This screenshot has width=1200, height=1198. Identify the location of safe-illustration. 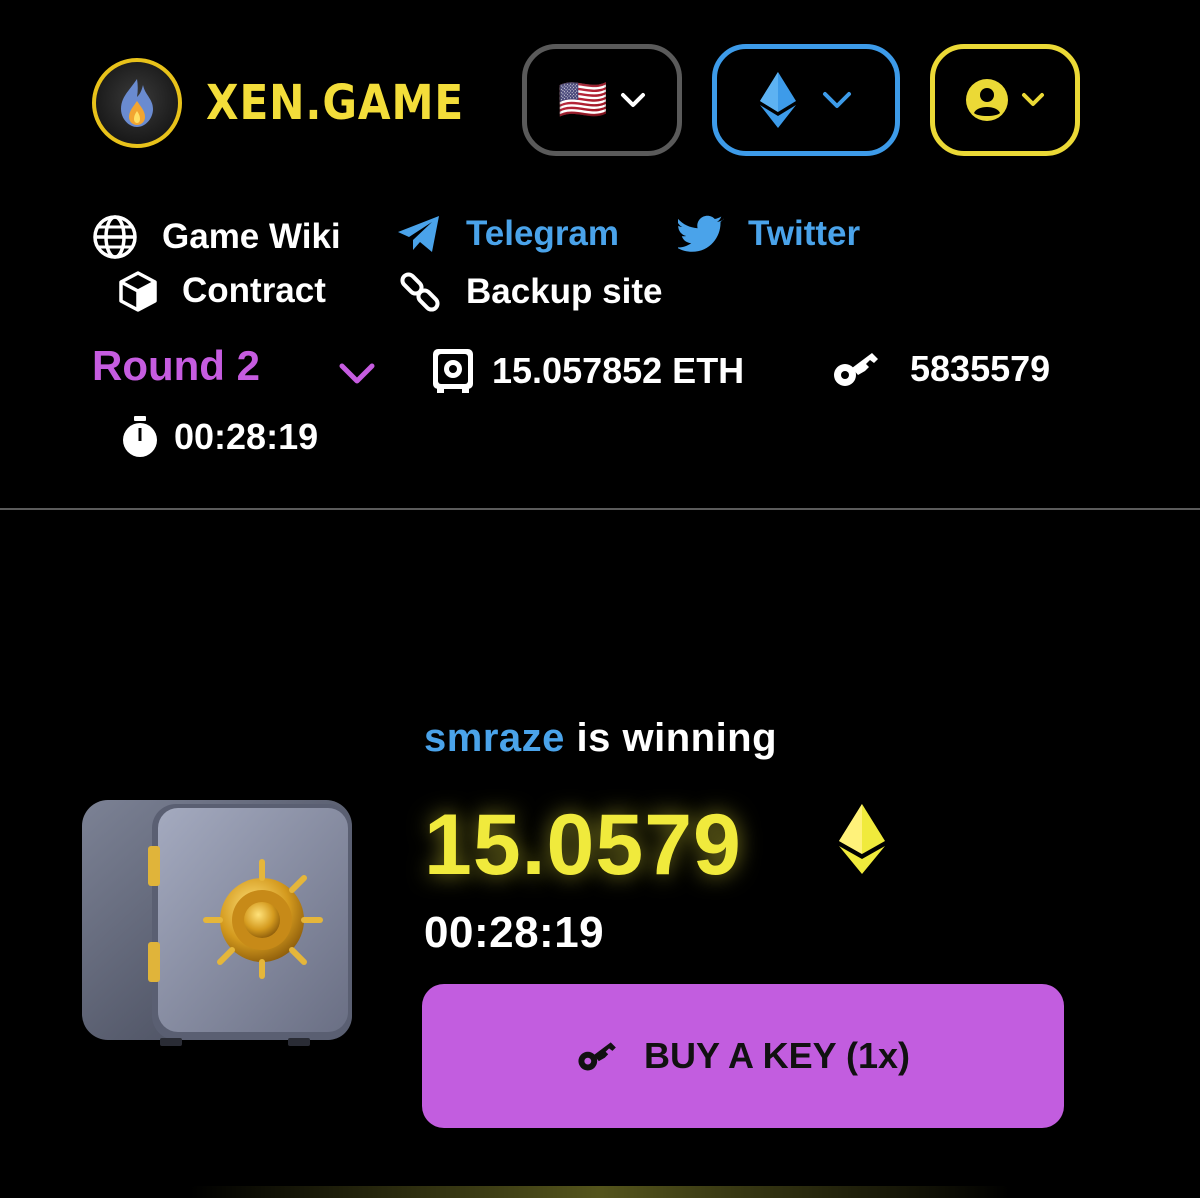
(217, 923).